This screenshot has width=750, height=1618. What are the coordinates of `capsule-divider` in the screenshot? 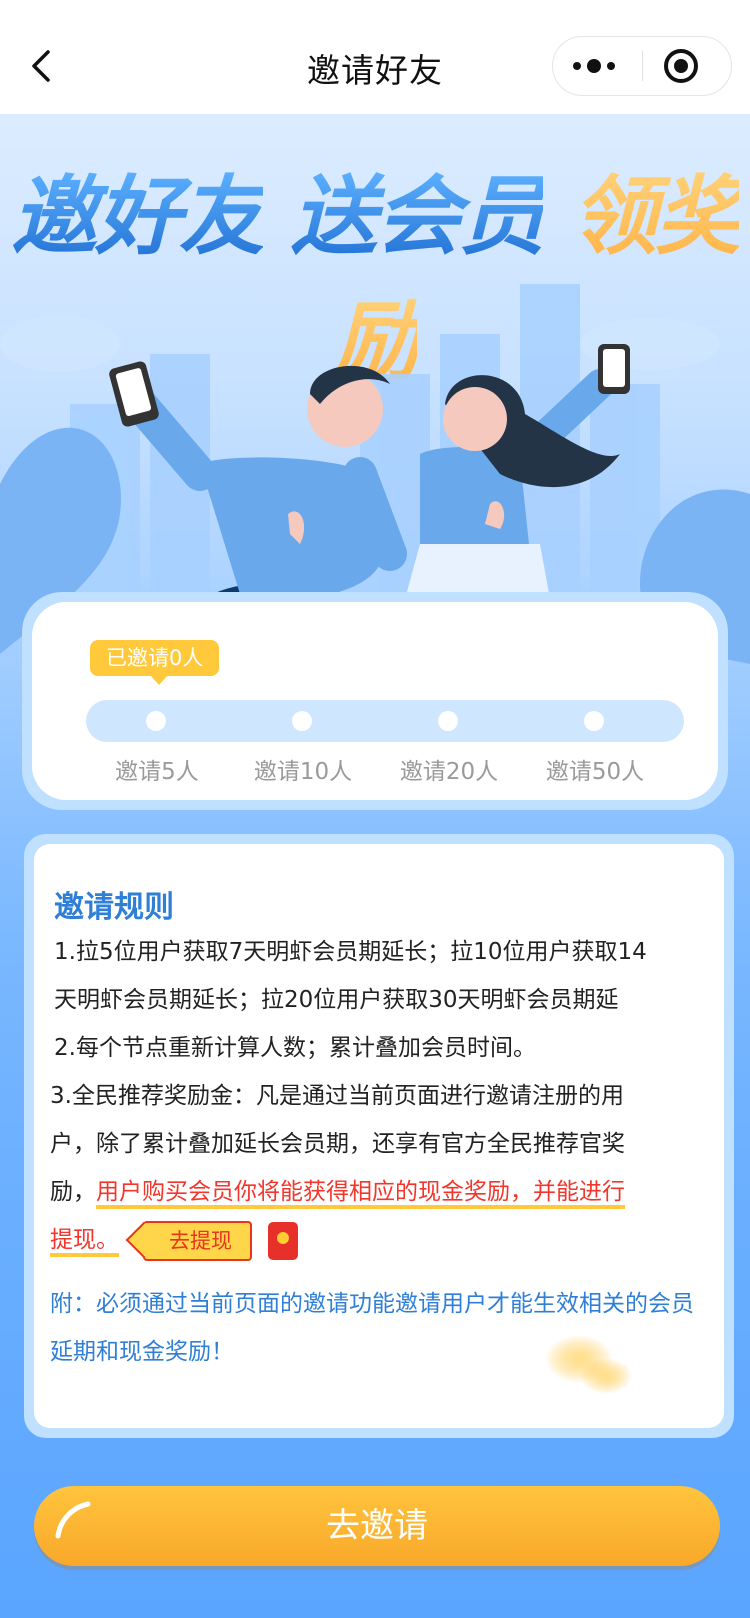 It's located at (642, 66).